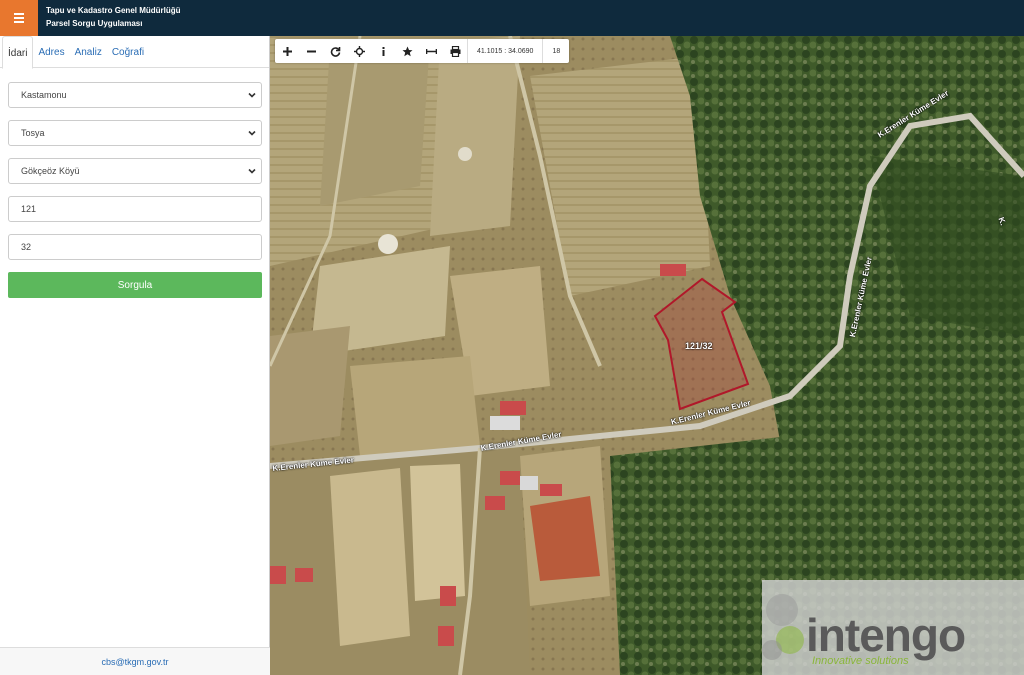 Image resolution: width=1024 pixels, height=675 pixels. What do you see at coordinates (51, 52) in the screenshot?
I see `tab-adres: Adres` at bounding box center [51, 52].